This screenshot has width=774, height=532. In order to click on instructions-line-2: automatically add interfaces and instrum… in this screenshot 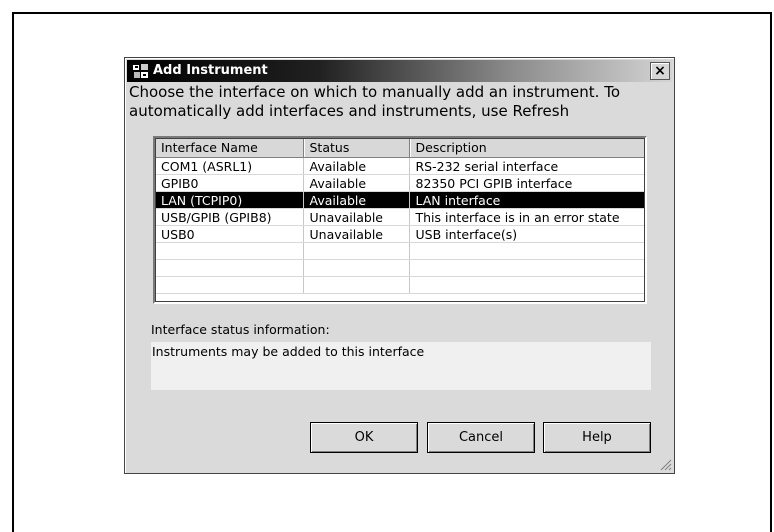, I will do `click(349, 111)`.